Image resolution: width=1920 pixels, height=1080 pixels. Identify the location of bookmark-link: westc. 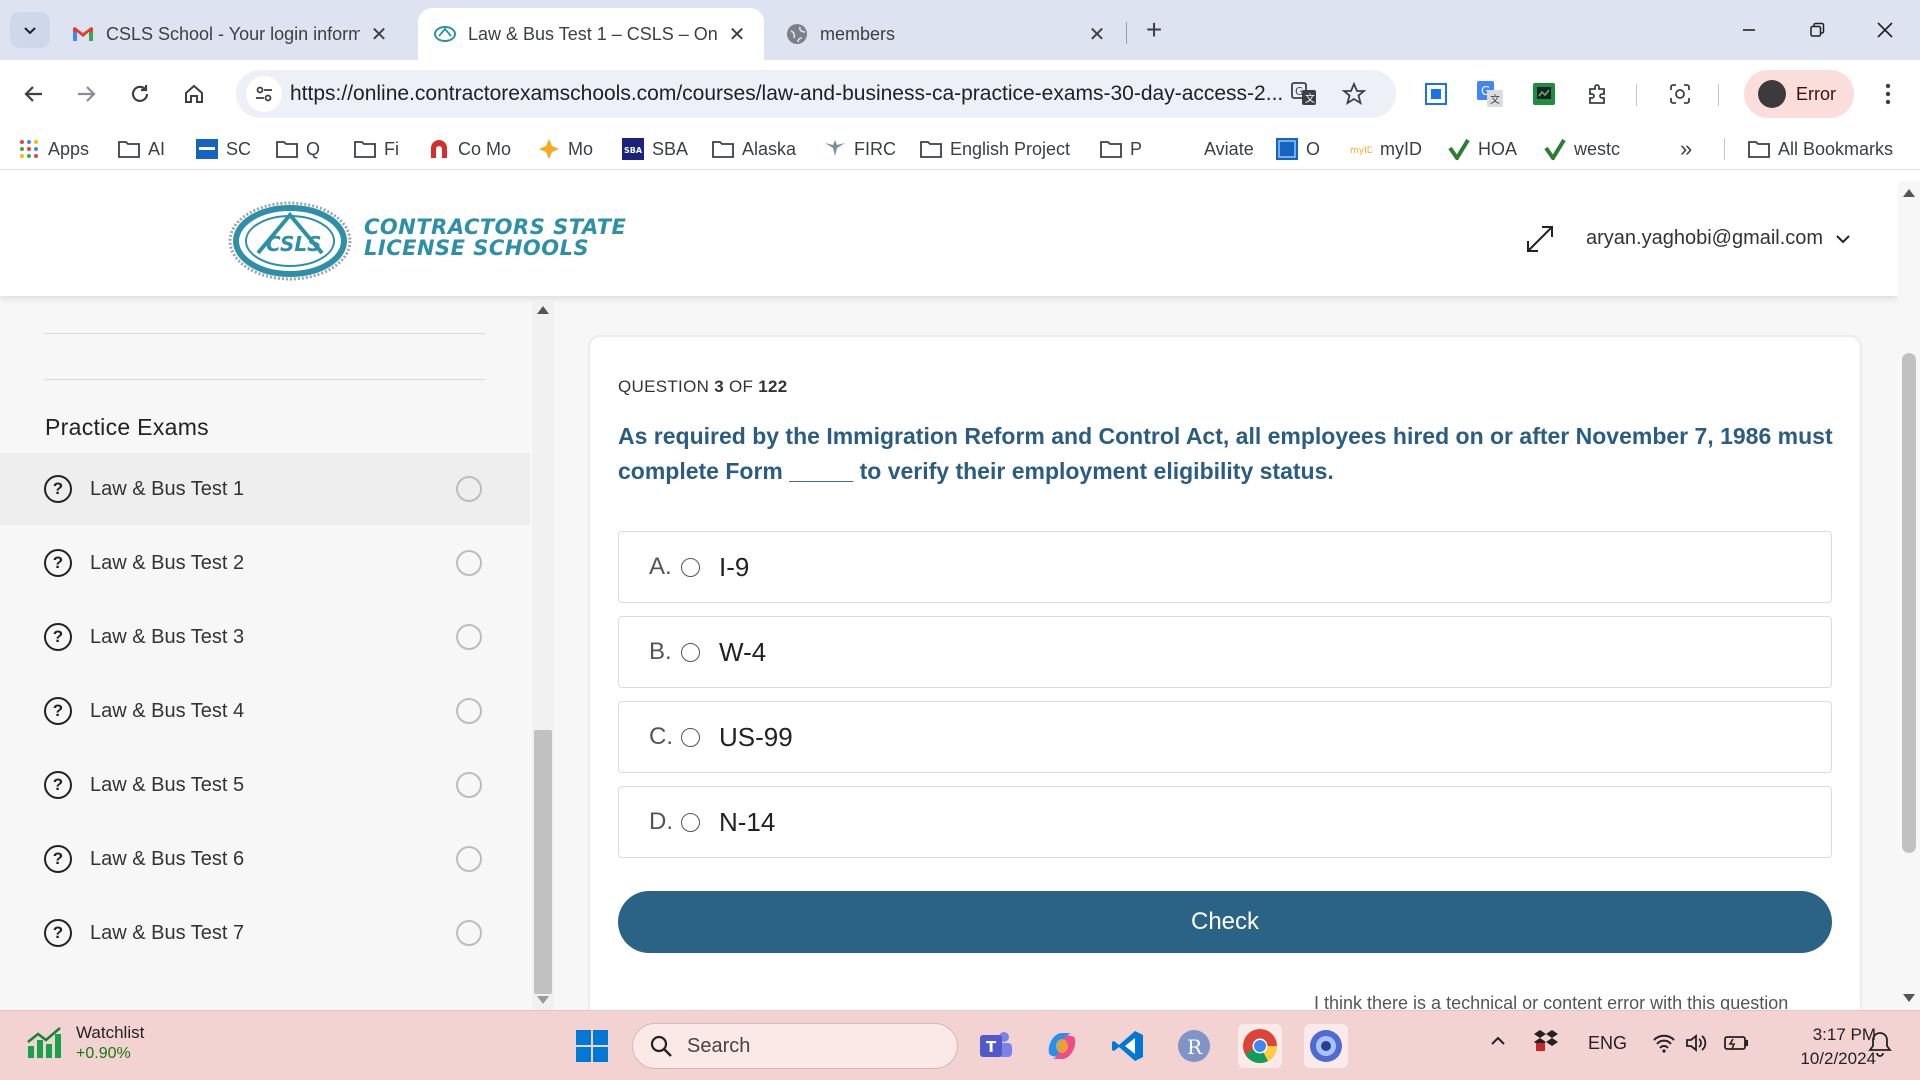
(1582, 149).